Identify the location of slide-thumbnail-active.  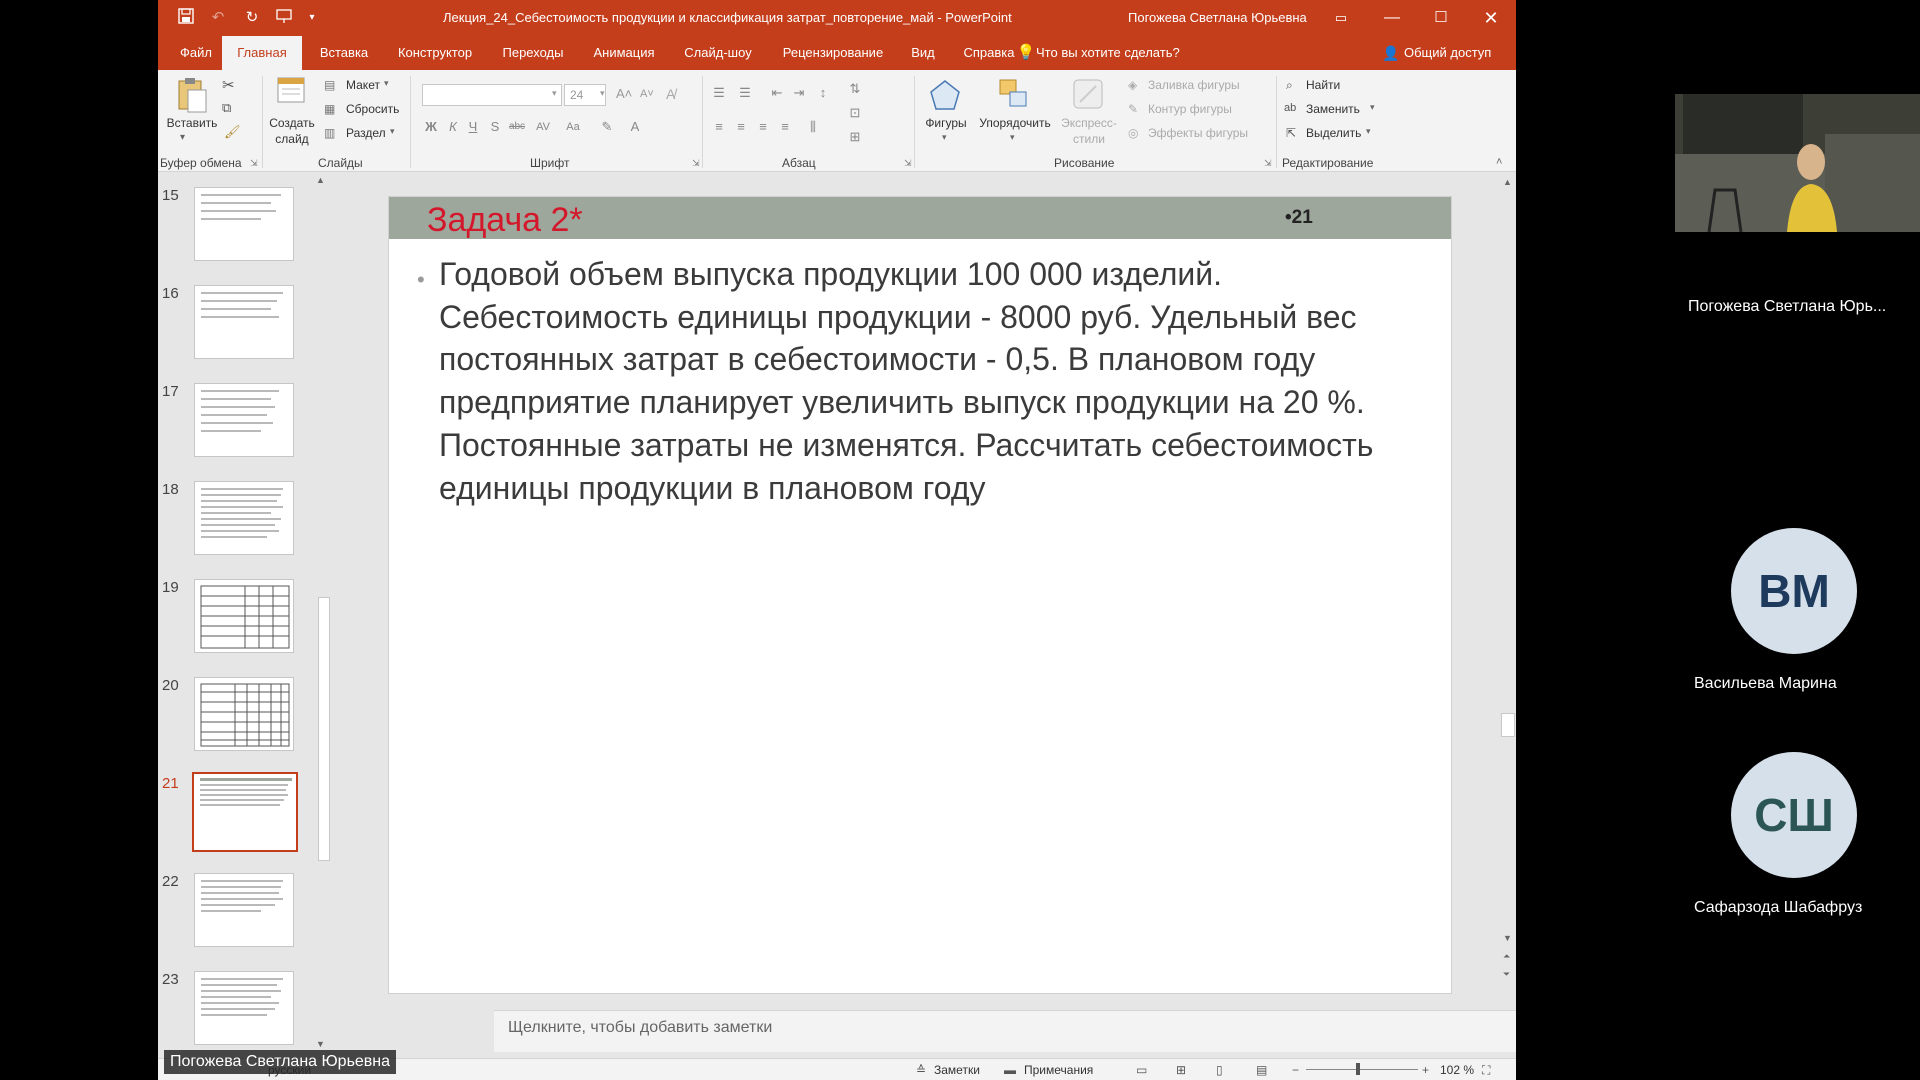
(245, 812).